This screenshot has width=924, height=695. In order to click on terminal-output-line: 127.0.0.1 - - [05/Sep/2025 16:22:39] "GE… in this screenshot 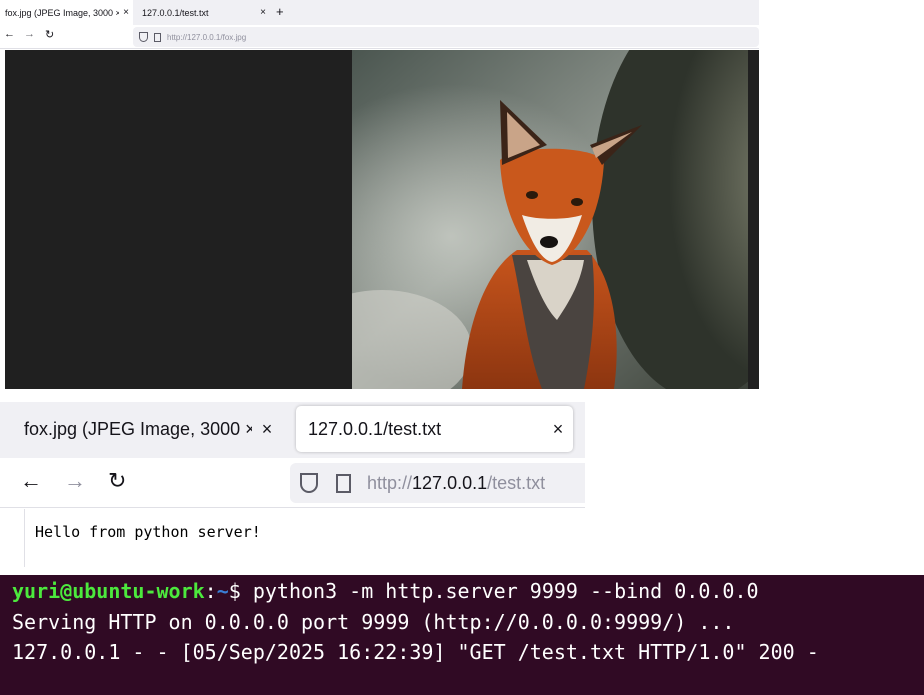, I will do `click(415, 652)`.